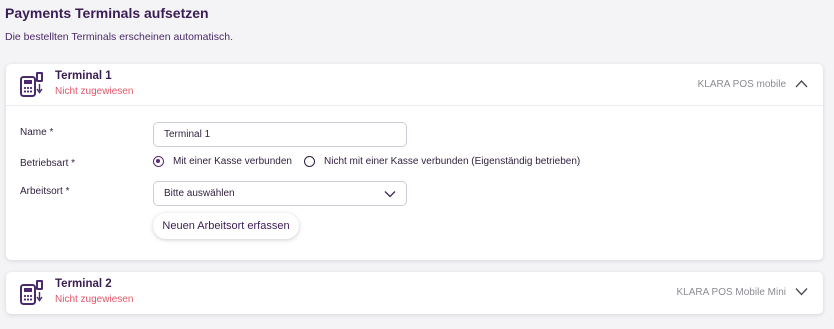  Describe the element at coordinates (731, 292) in the screenshot. I see `terminal-model: KLARA POS Mobile Mini` at that location.